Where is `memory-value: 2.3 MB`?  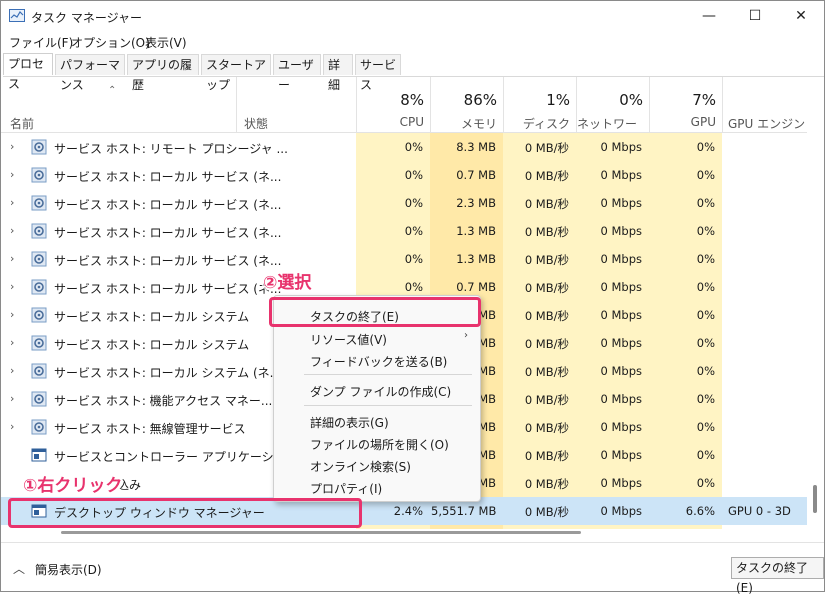 memory-value: 2.3 MB is located at coordinates (476, 203).